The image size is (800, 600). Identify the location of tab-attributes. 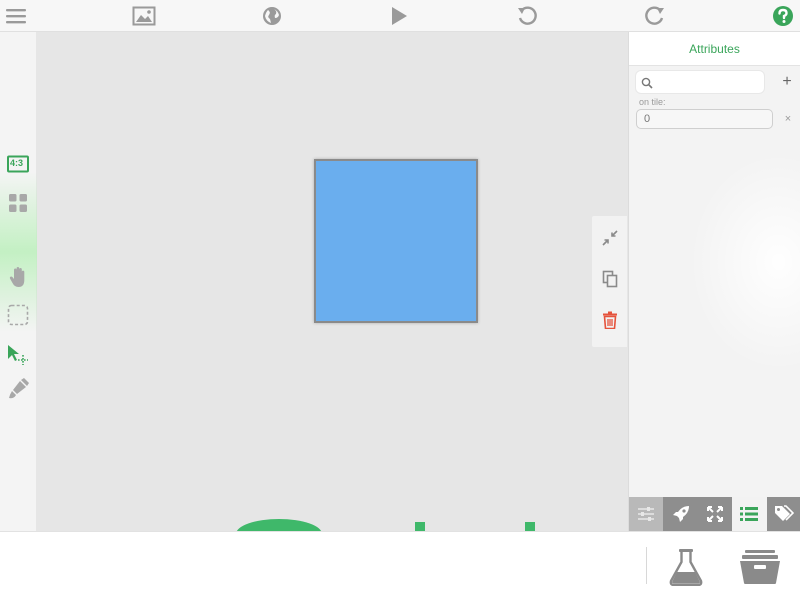
(749, 514).